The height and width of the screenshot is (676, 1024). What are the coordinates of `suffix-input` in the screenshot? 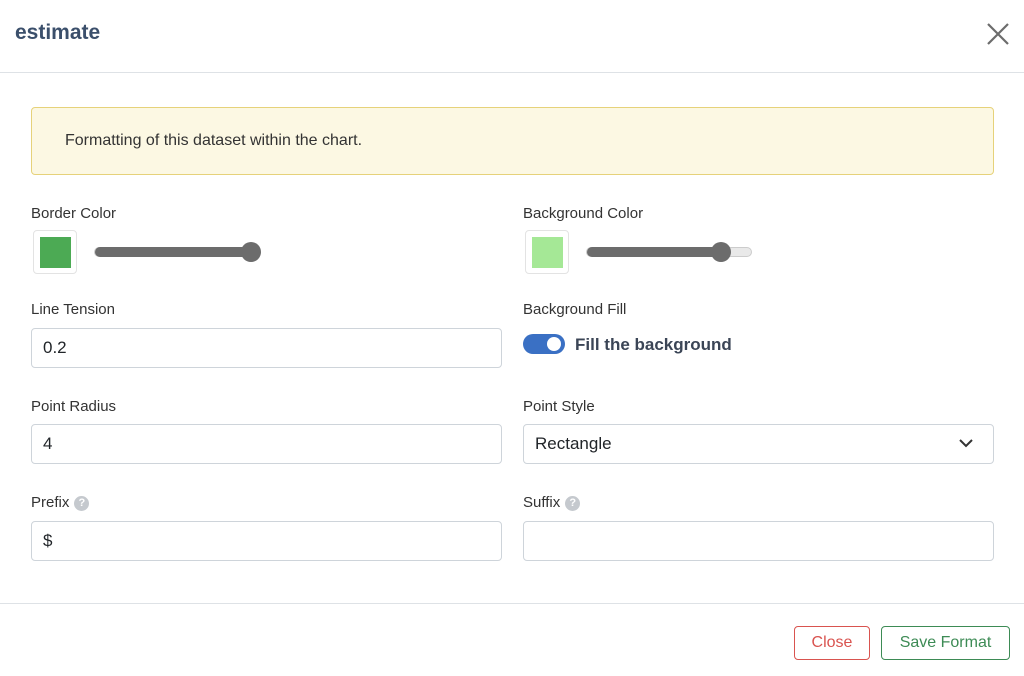 It's located at (758, 541).